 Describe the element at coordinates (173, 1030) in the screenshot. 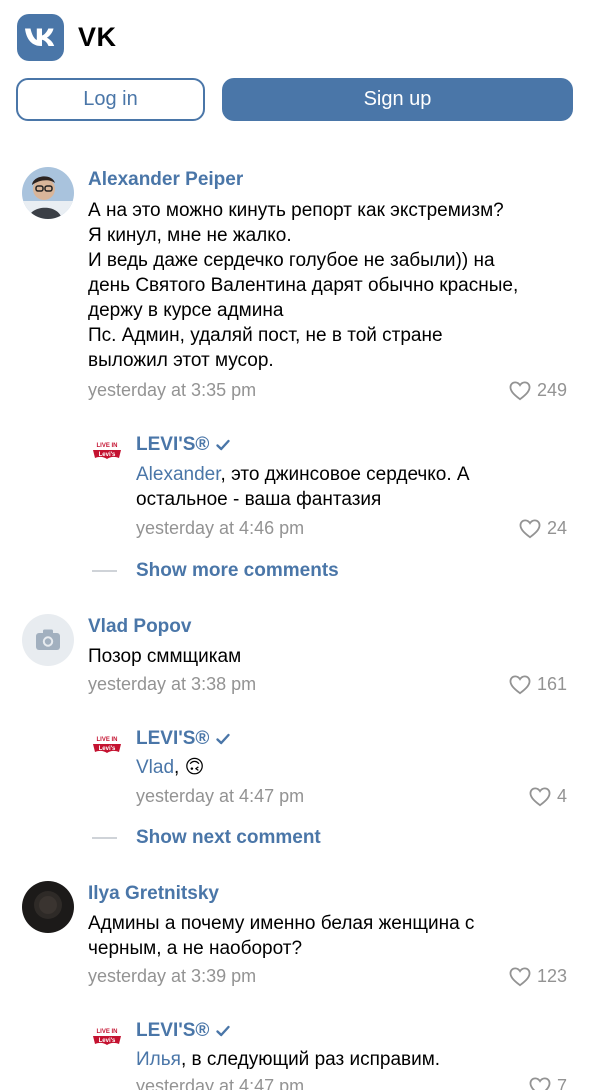

I see `reply-author-name: LEVI'S®` at that location.